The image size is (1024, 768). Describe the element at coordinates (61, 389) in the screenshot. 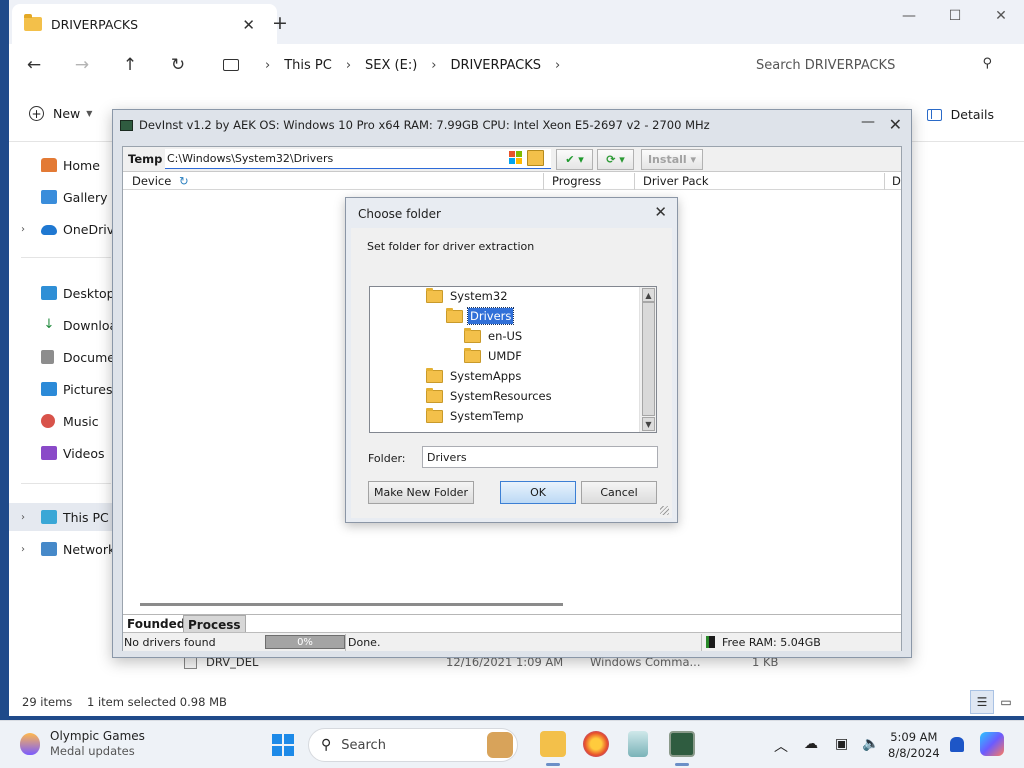

I see `sidebar-item-pictures: Pictures` at that location.